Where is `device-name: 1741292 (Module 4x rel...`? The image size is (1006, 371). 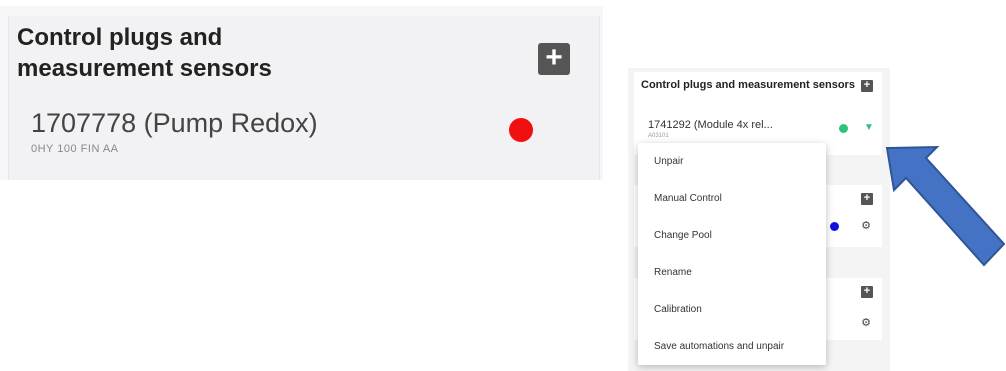 device-name: 1741292 (Module 4x rel... is located at coordinates (710, 125).